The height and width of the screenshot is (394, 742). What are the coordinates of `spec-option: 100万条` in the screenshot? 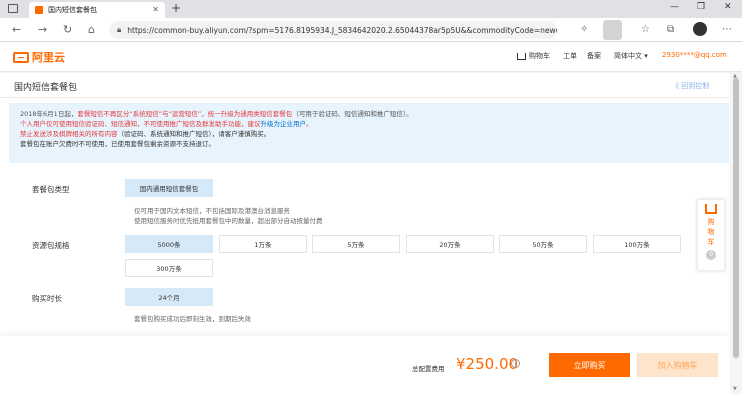 It's located at (637, 244).